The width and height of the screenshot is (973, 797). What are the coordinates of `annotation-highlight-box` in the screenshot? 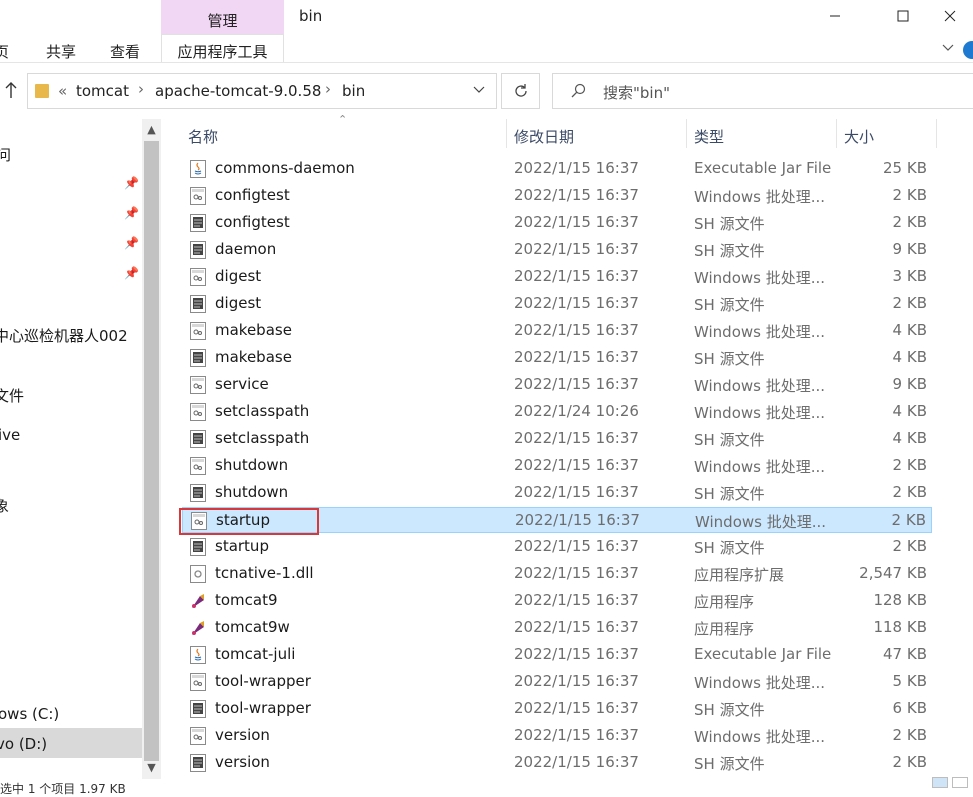 It's located at (249, 521).